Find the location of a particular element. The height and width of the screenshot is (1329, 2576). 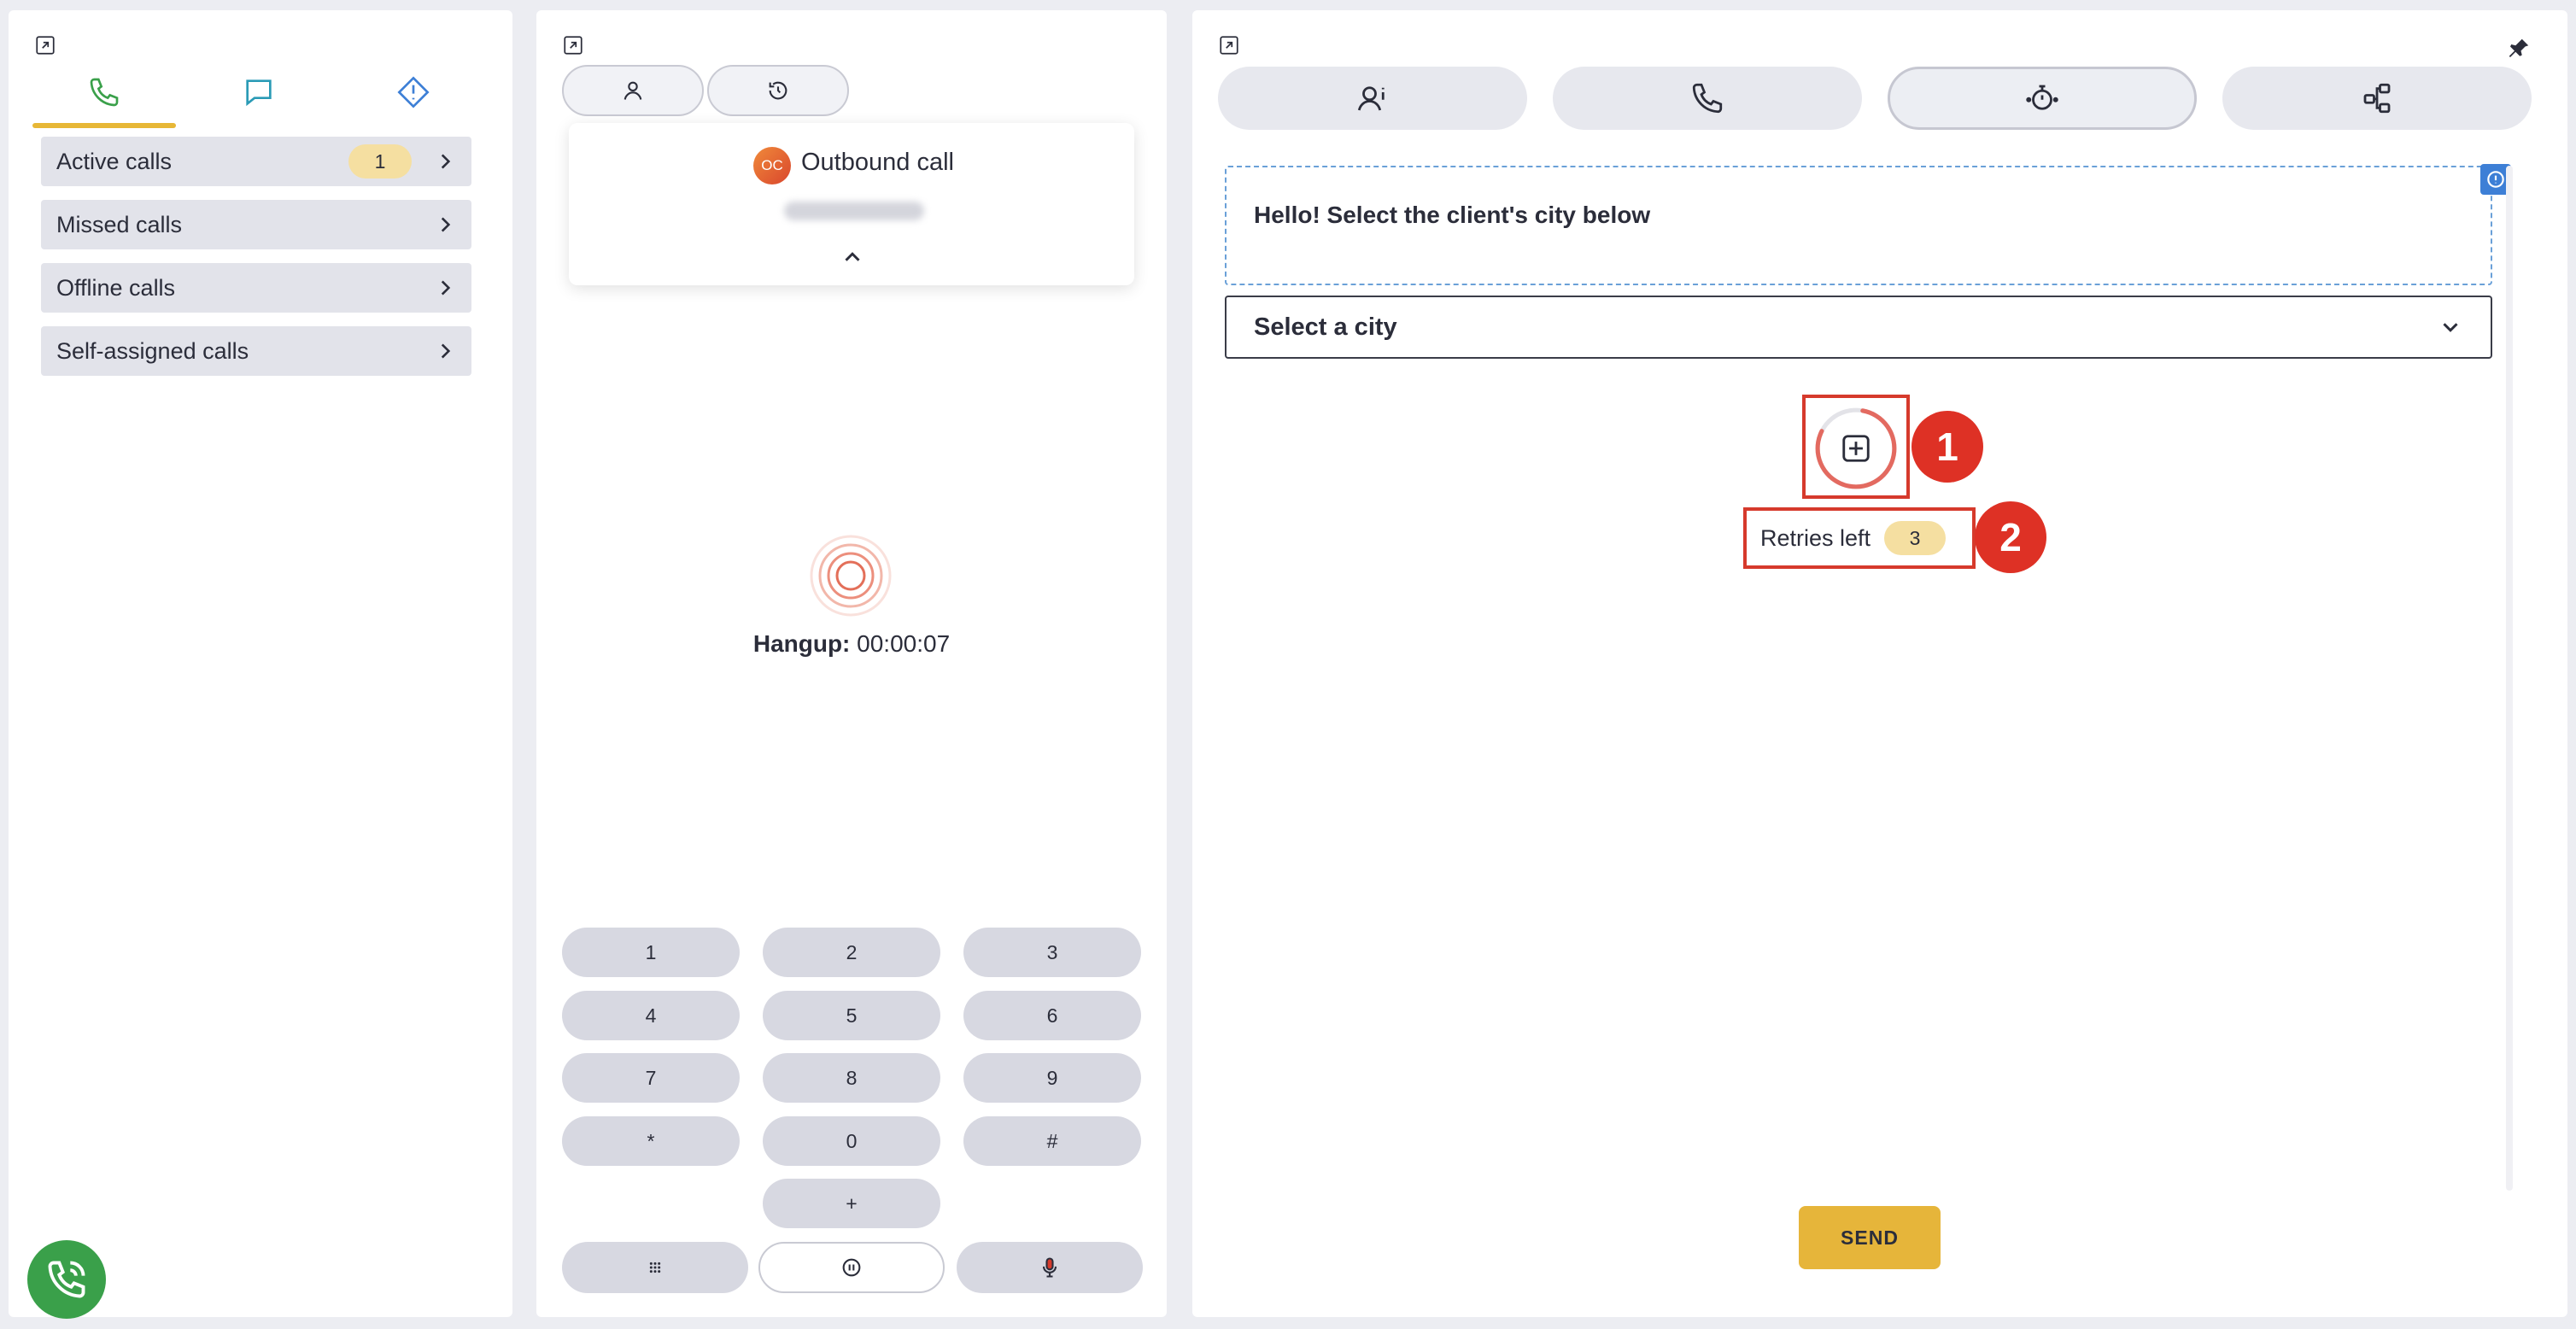

retries-label: Retries left is located at coordinates (1816, 537).